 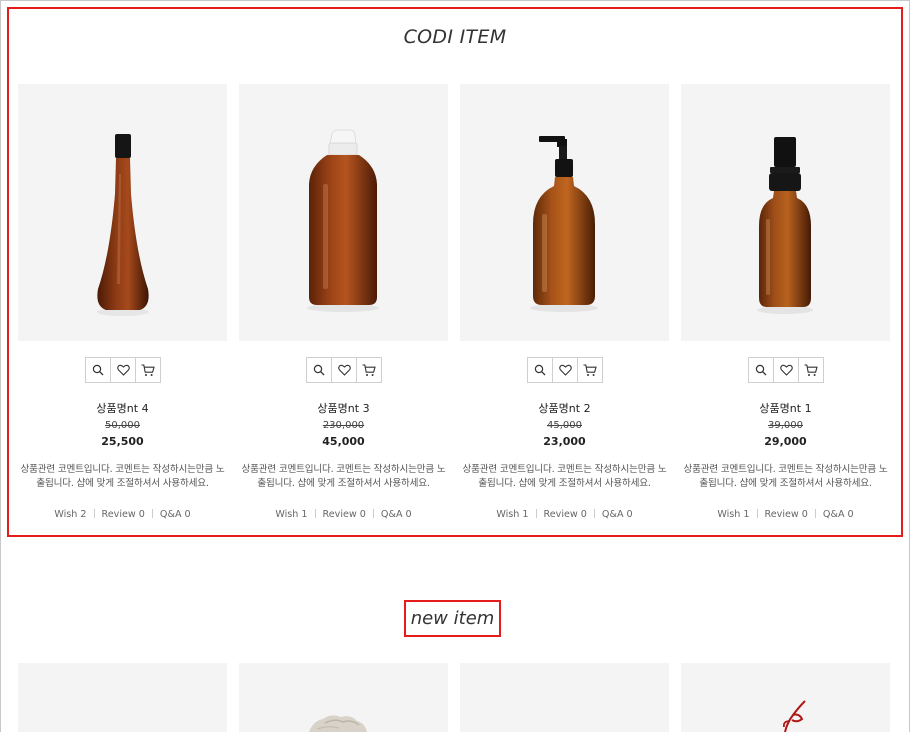 I want to click on amber-pump-bottle-image, so click(x=564, y=224).